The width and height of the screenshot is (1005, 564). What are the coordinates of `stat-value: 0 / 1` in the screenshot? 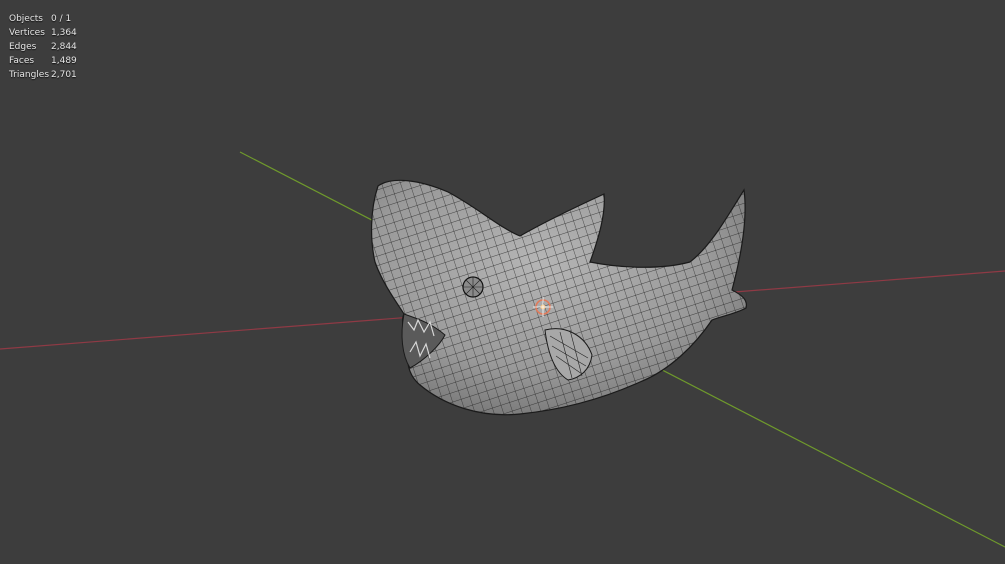 It's located at (61, 19).